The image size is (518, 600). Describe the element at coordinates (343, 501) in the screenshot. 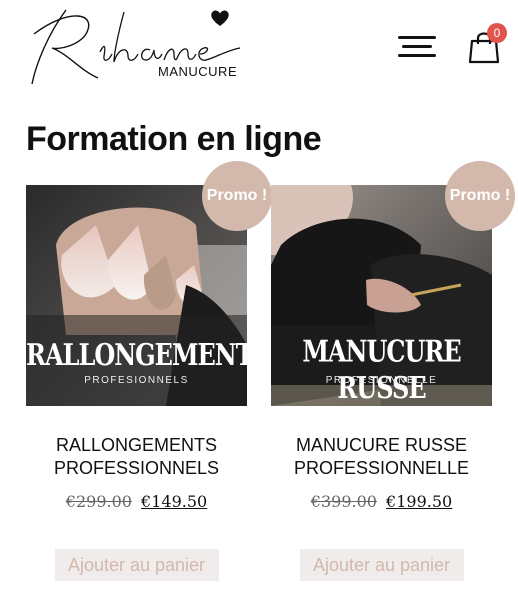

I see `old-price: €399.00` at that location.